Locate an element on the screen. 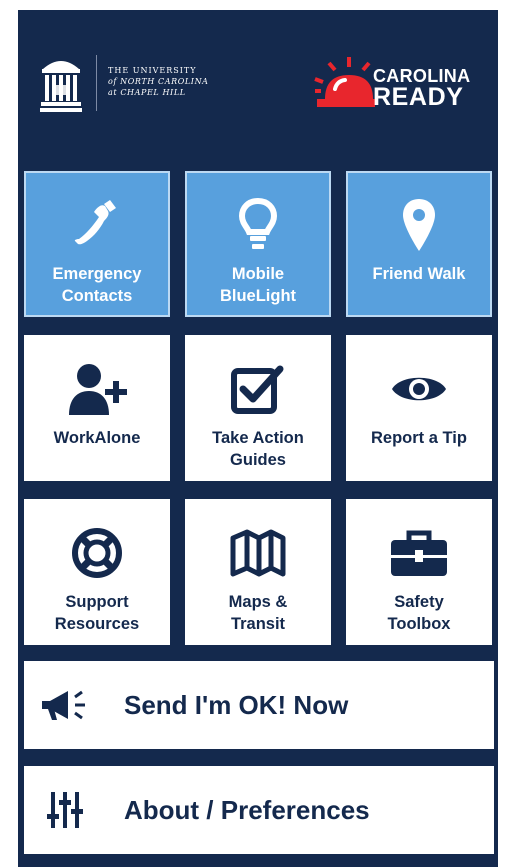  unc-line-3: at CHAPEL HILL is located at coordinates (147, 92).